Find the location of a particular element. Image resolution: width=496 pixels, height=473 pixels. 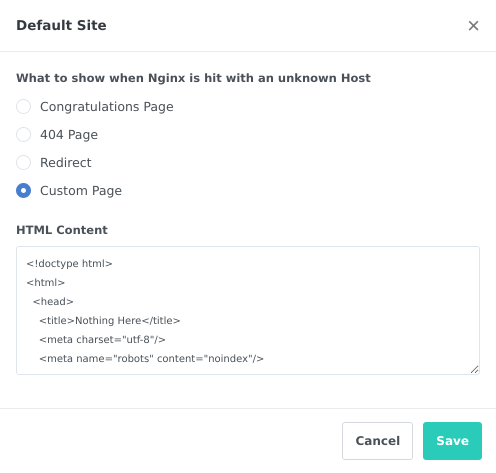

radio-button is located at coordinates (23, 190).